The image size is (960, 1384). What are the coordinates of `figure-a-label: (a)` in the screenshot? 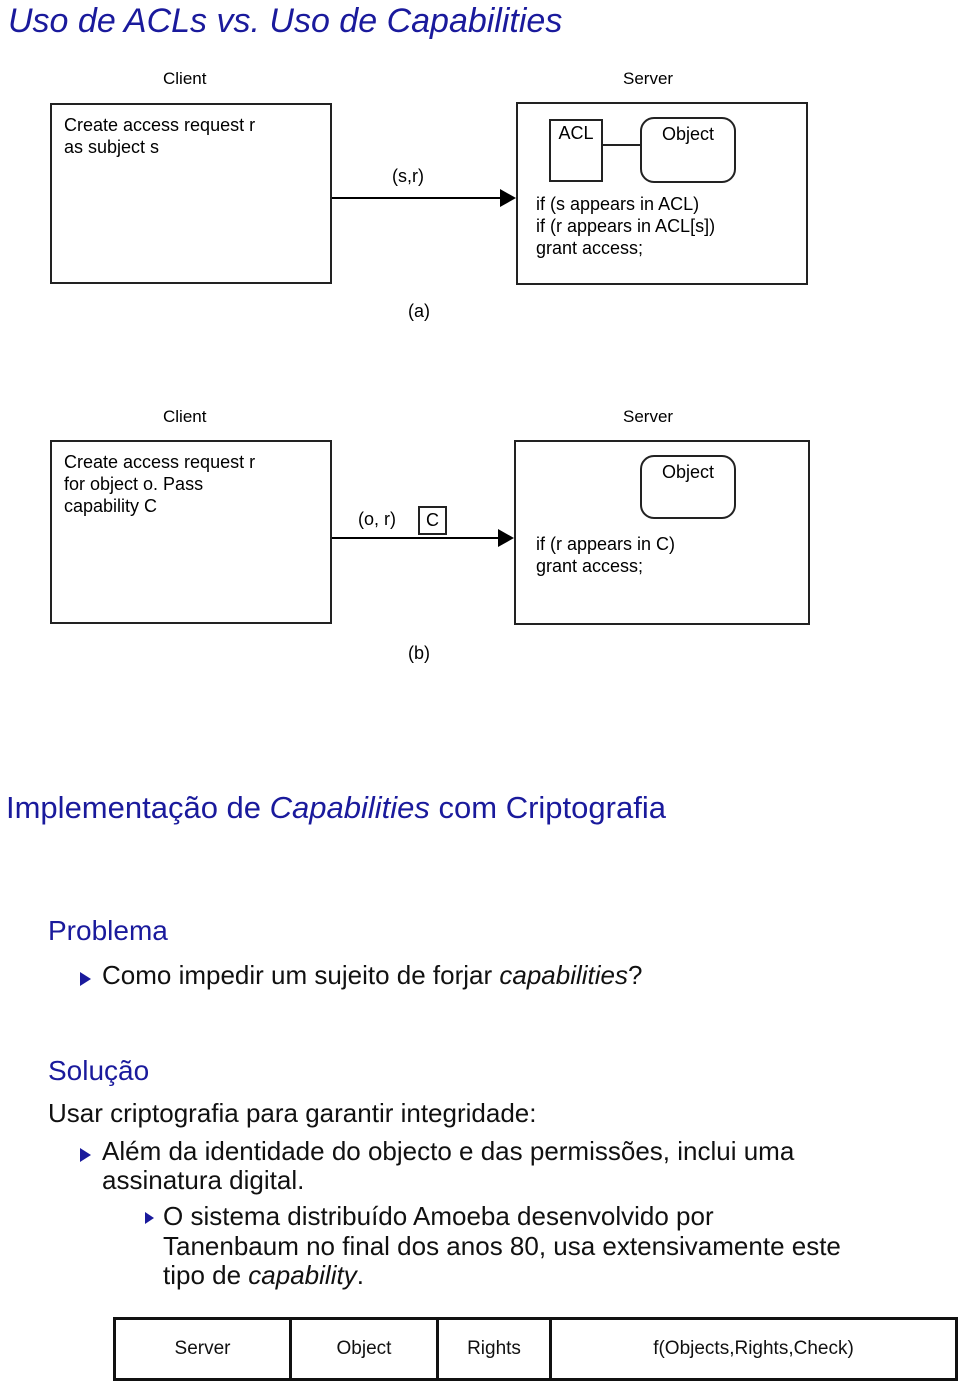 It's located at (419, 311).